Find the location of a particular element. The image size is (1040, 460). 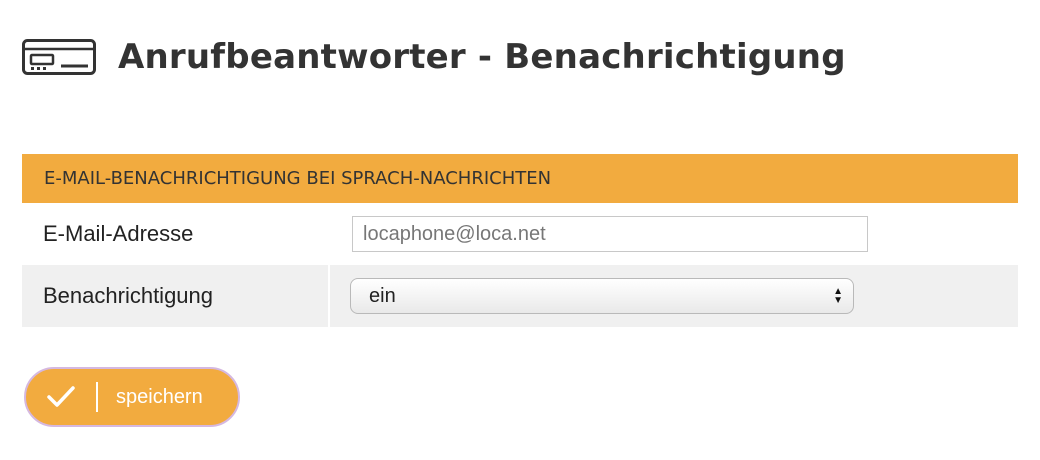

notification-row: Benachrichtigung ein ▲ ▼ is located at coordinates (520, 296).